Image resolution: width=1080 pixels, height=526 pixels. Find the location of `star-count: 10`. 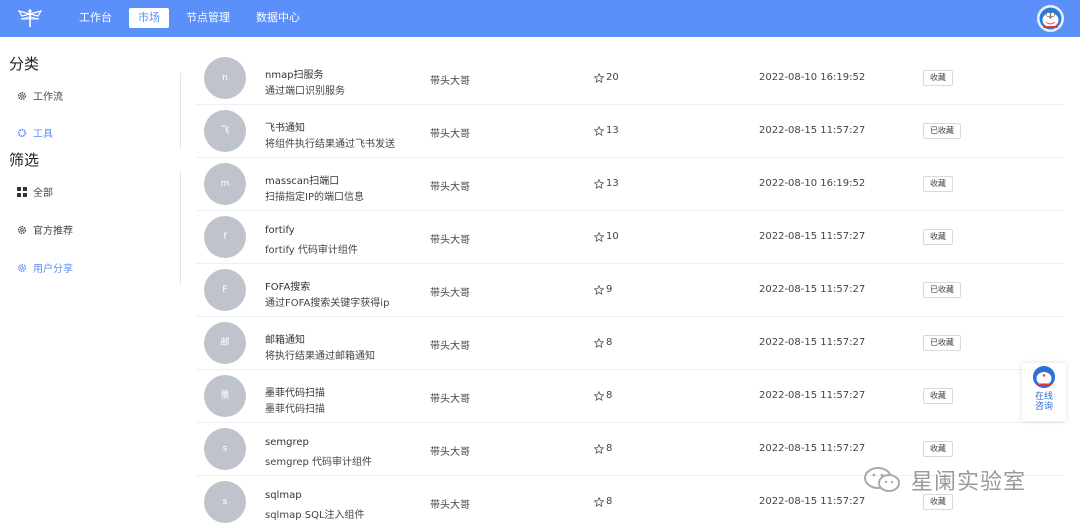

star-count: 10 is located at coordinates (612, 236).